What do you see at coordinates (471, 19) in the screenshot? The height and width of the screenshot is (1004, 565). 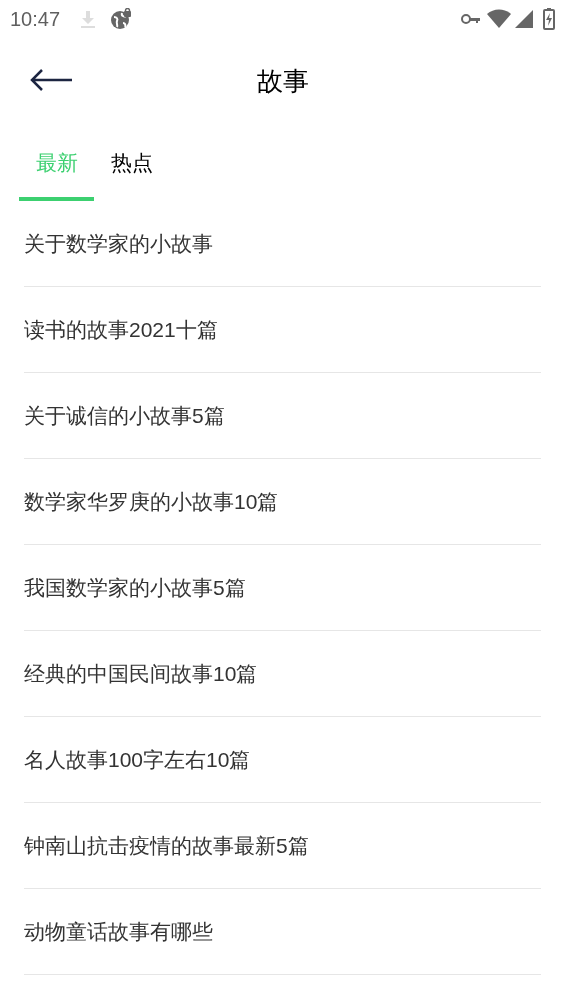 I see `key-icon` at bounding box center [471, 19].